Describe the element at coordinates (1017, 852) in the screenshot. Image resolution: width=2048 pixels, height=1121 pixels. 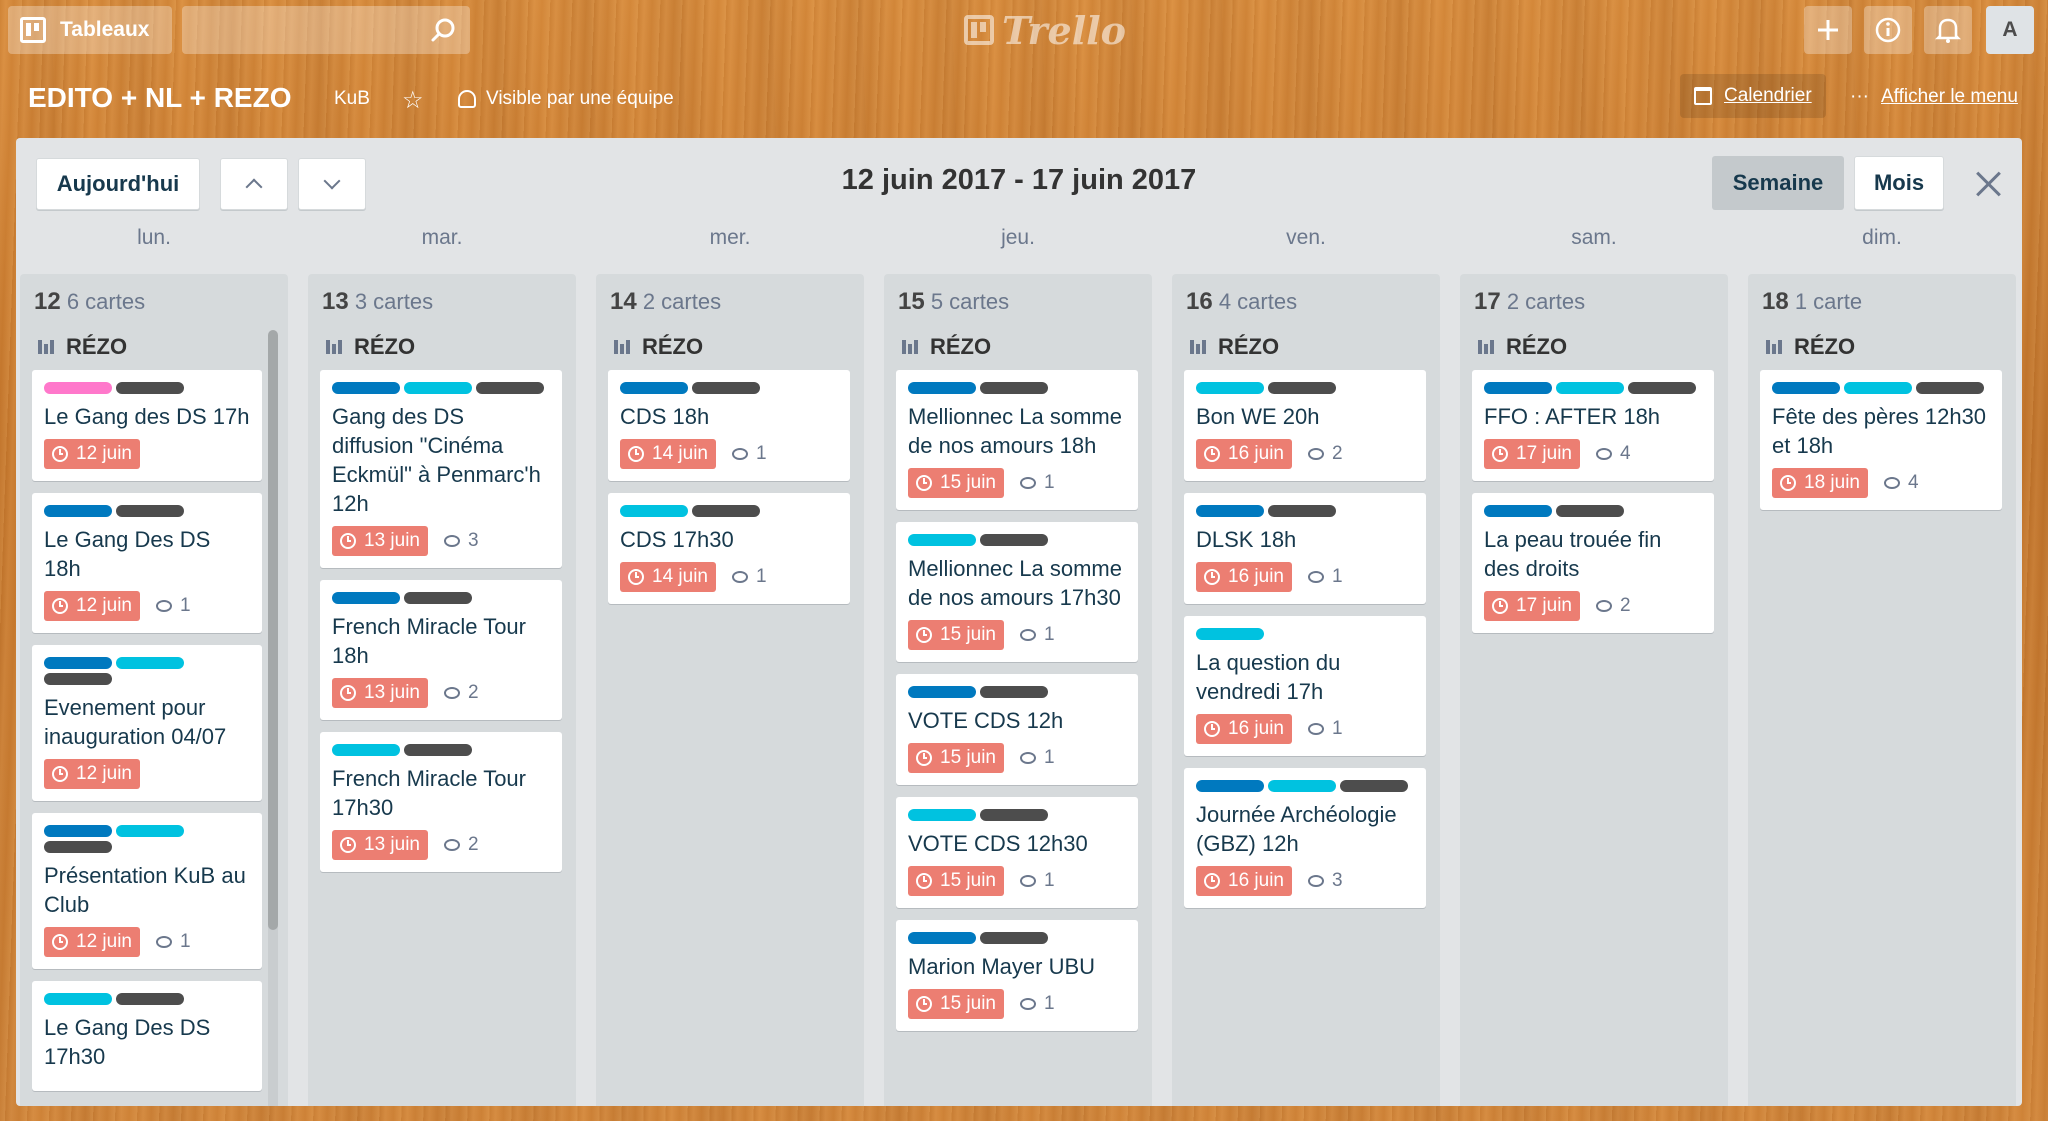
I see `card: VOTE CDS 12h30 15 juin 1` at that location.